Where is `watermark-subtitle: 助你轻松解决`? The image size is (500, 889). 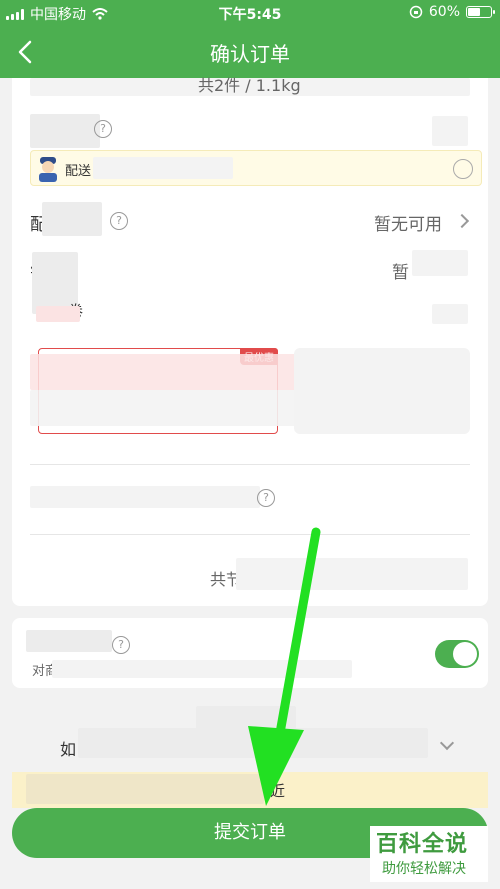
watermark-subtitle: 助你轻松解决 is located at coordinates (424, 869).